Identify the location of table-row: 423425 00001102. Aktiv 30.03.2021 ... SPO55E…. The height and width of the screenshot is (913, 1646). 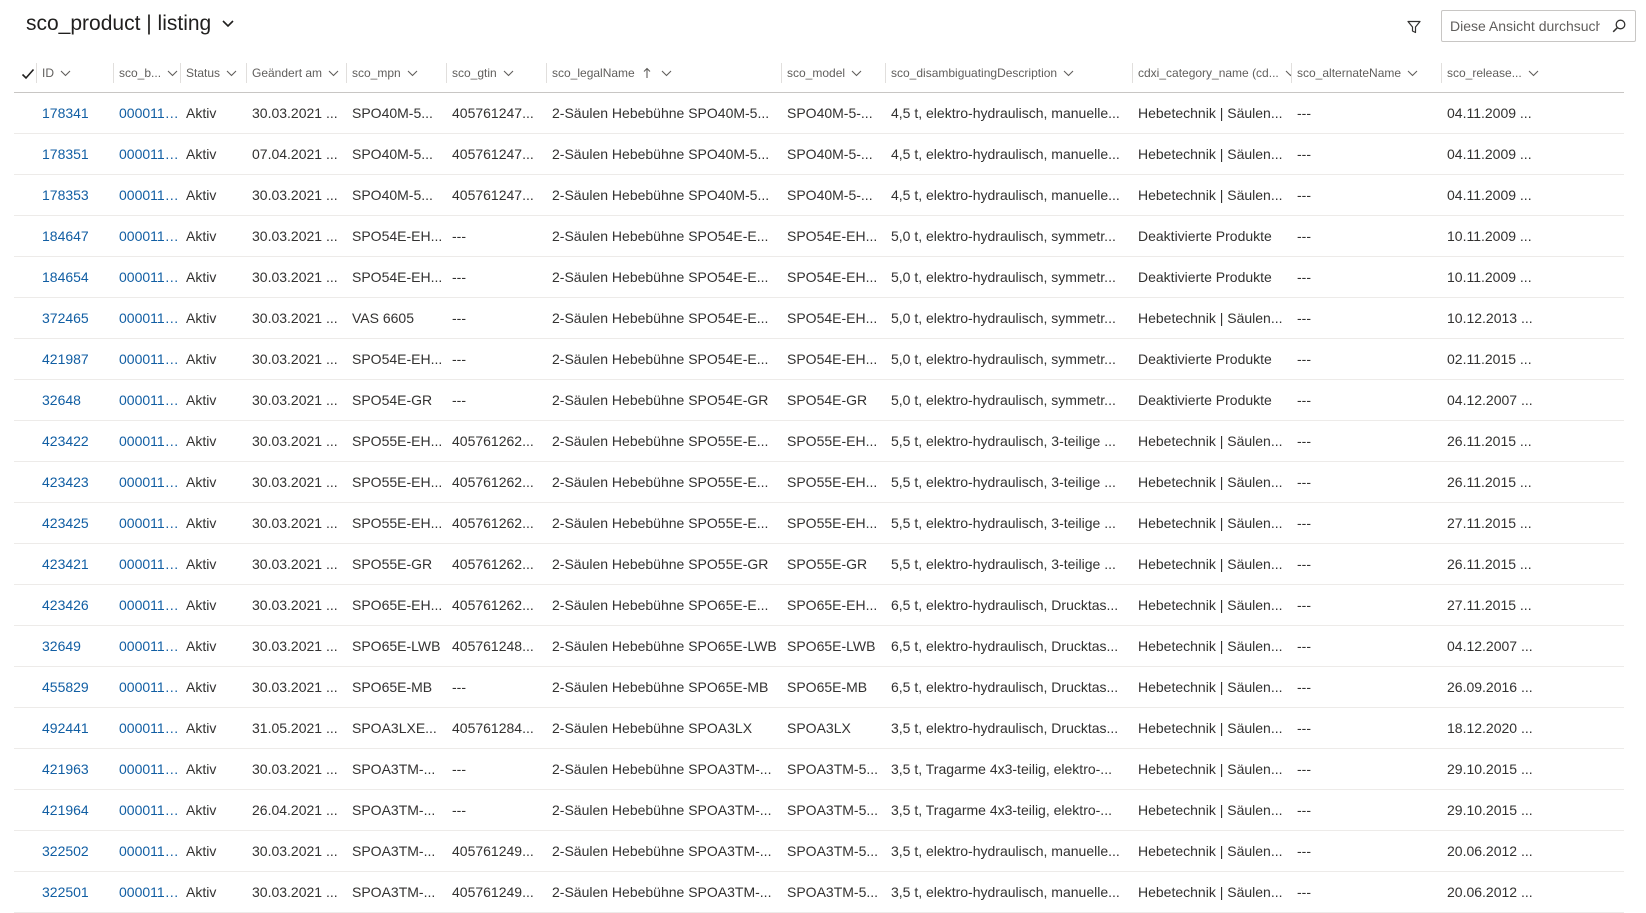
(819, 523).